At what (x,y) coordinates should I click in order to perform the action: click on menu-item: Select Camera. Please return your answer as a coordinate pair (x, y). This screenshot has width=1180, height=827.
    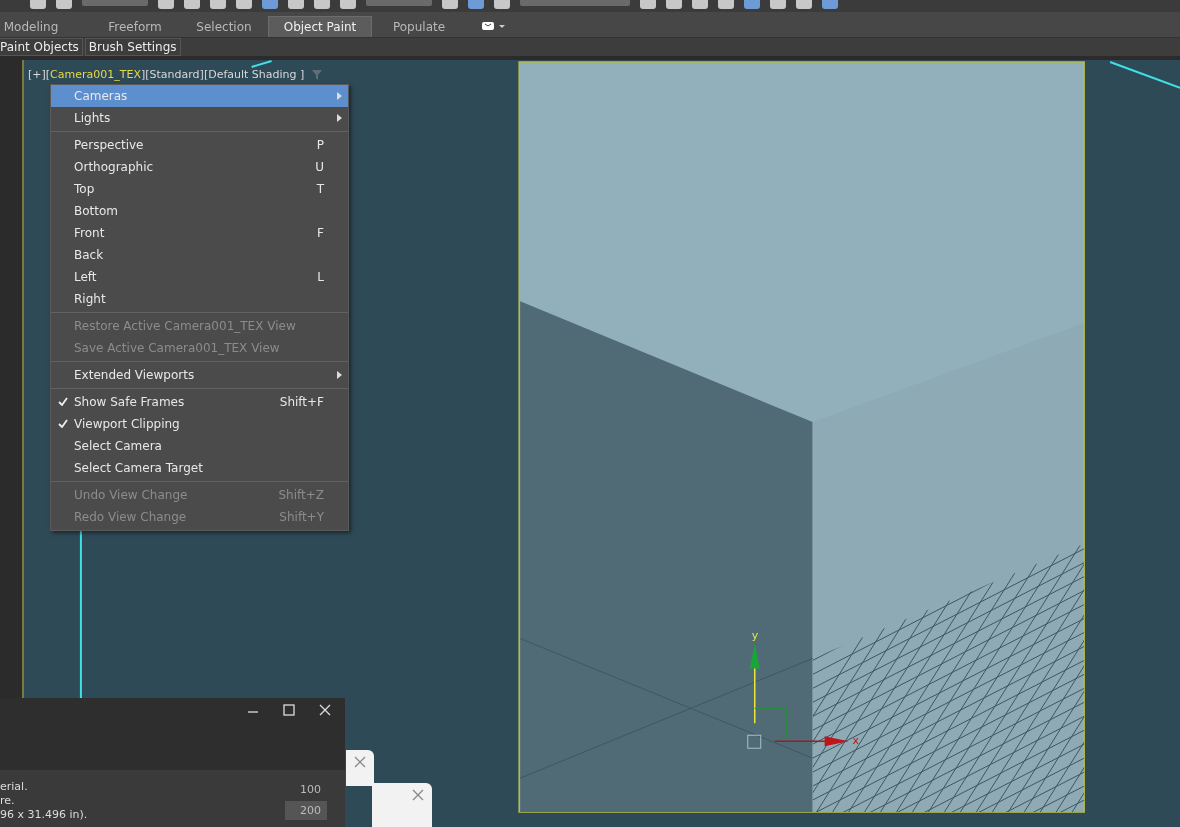
    Looking at the image, I should click on (199, 446).